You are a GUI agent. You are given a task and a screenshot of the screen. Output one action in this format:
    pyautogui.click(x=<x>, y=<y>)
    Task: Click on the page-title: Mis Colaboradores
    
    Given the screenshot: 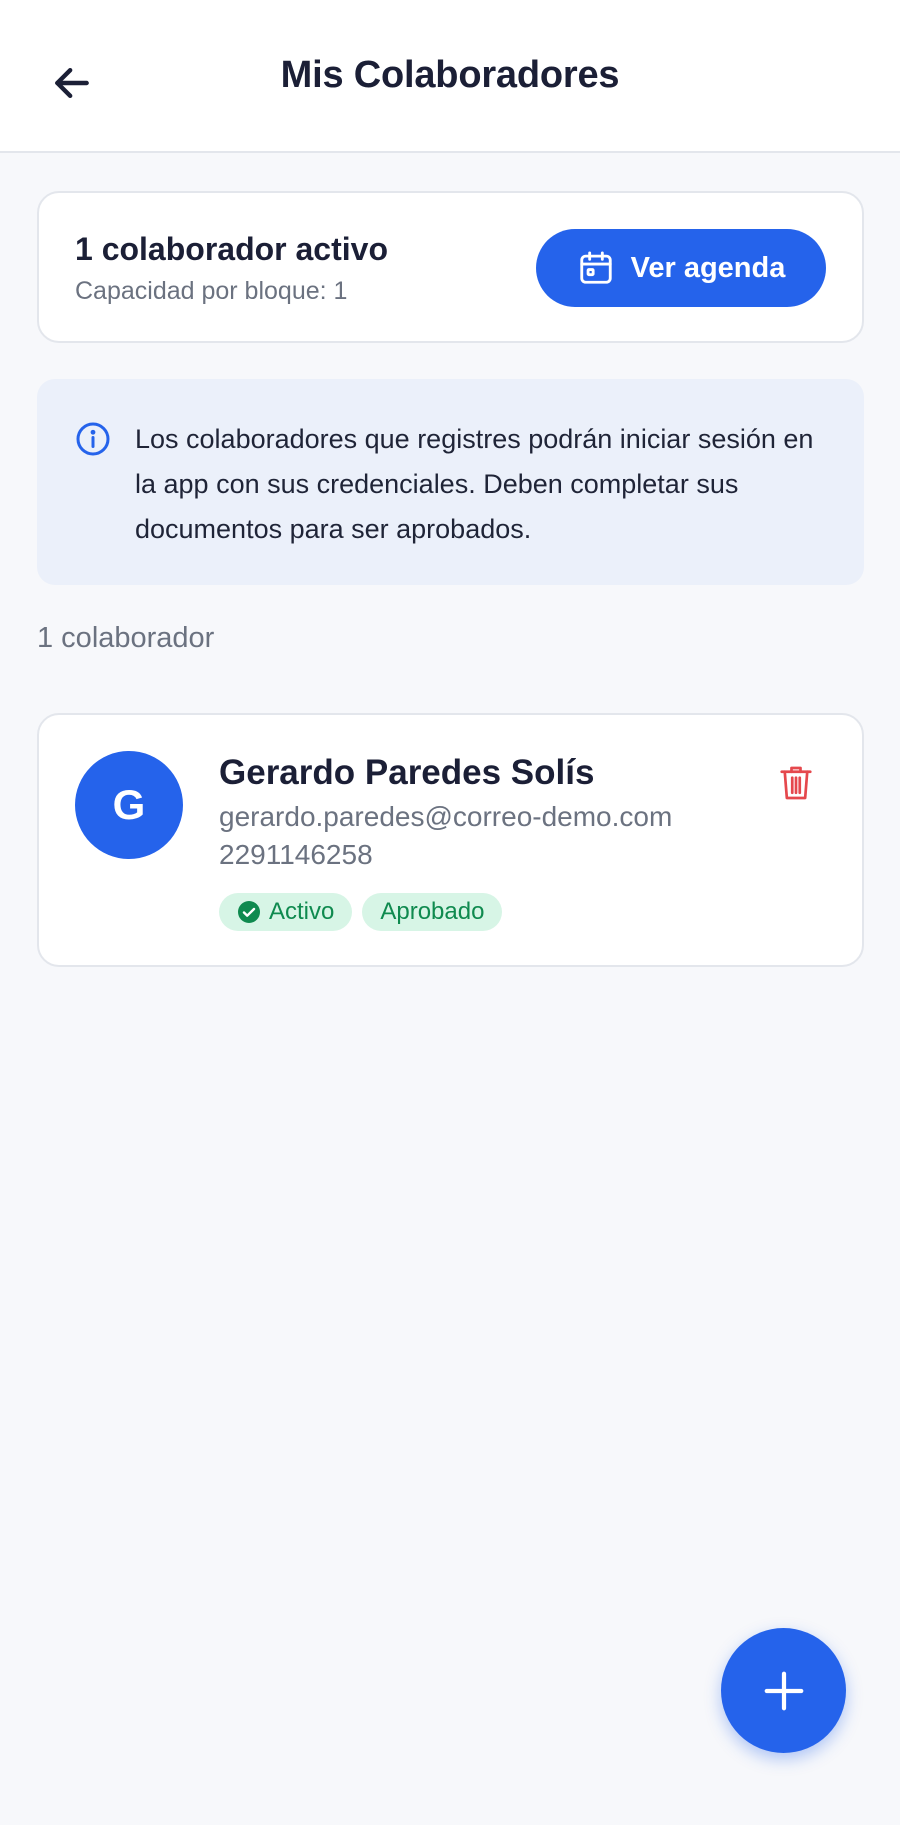 What is the action you would take?
    pyautogui.click(x=450, y=75)
    